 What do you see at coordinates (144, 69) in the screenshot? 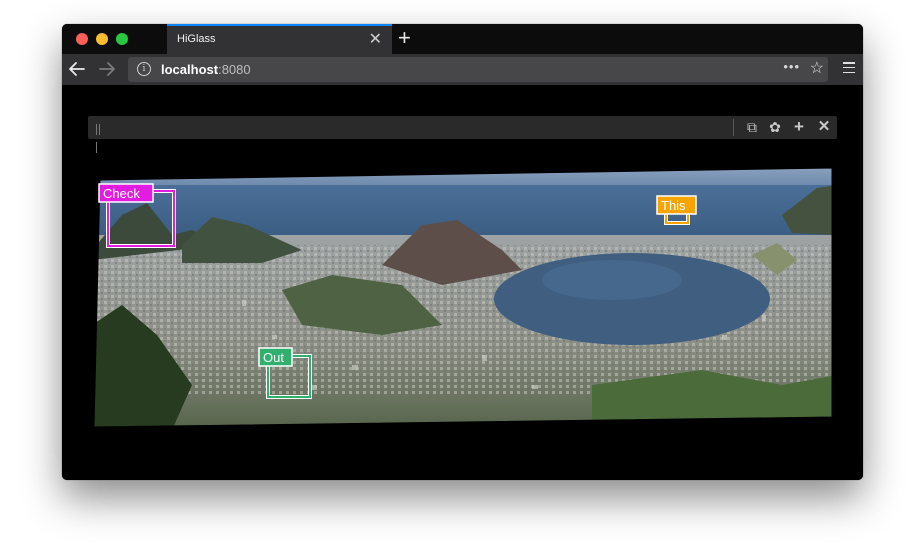
I see `info-icon: i` at bounding box center [144, 69].